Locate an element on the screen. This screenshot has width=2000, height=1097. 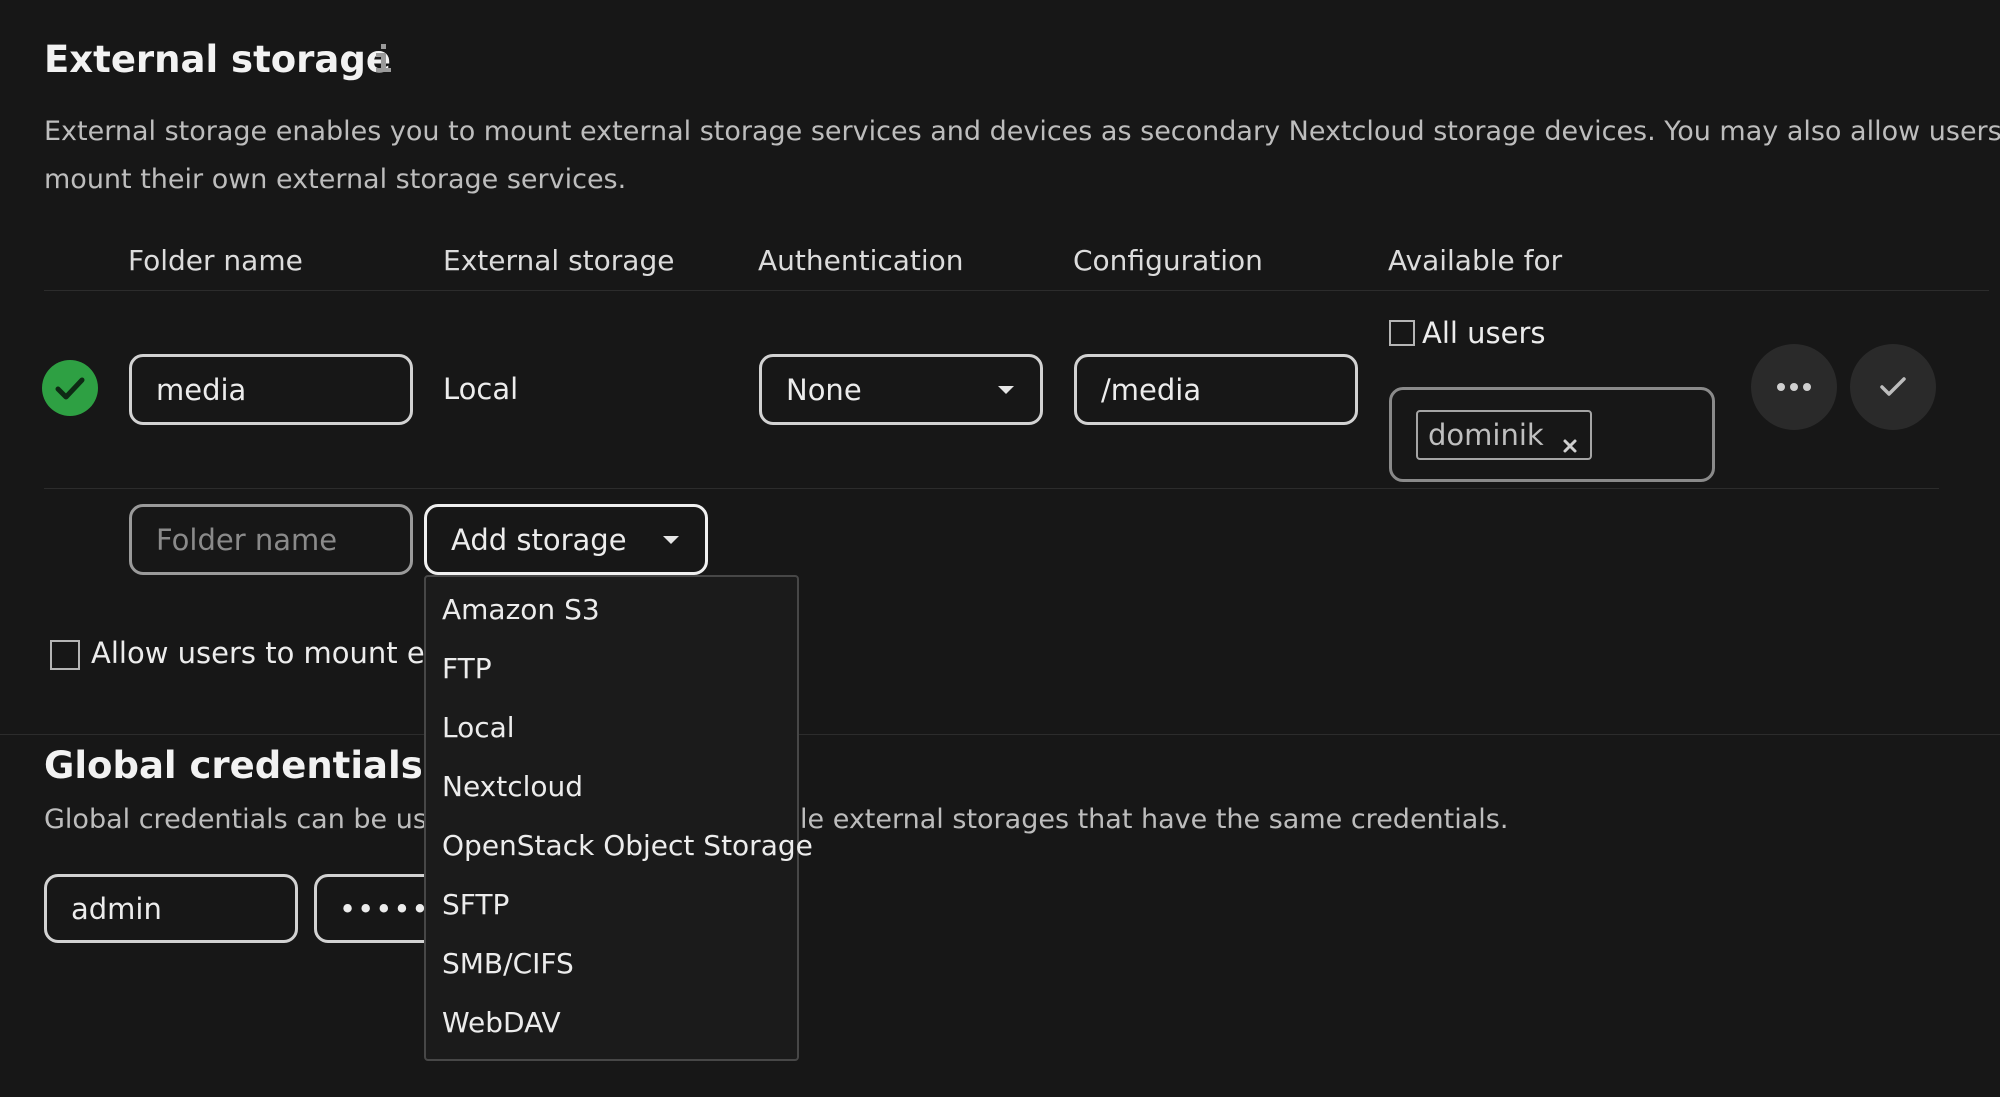
user-tag-label: dominik is located at coordinates (1486, 434).